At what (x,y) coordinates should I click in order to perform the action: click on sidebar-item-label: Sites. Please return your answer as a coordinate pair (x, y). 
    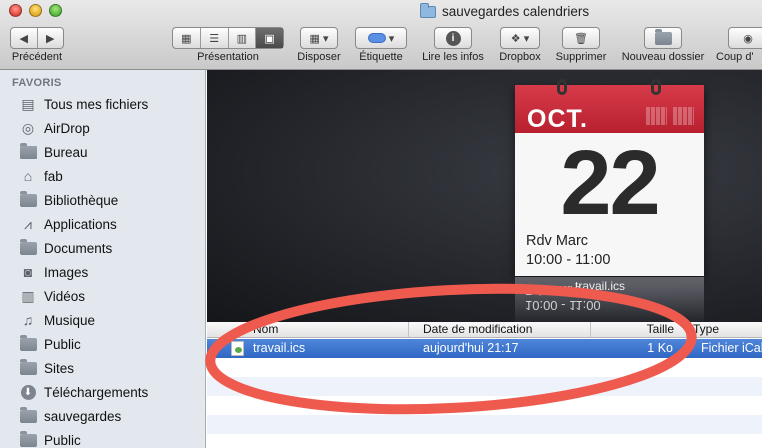
    Looking at the image, I should click on (59, 368).